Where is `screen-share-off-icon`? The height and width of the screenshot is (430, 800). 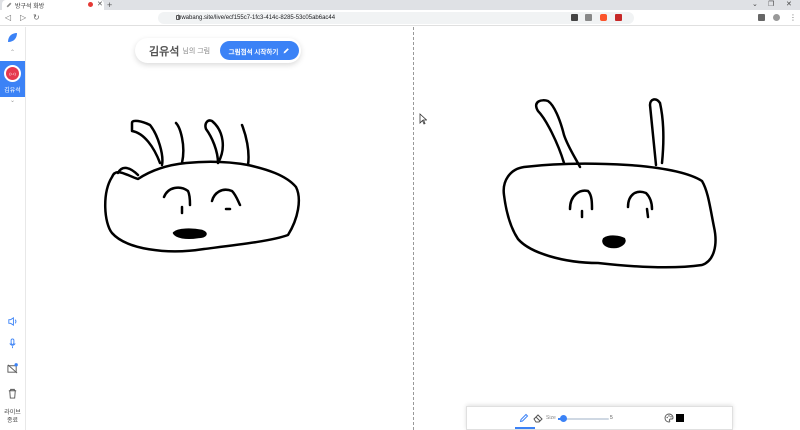 screen-share-off-icon is located at coordinates (12, 368).